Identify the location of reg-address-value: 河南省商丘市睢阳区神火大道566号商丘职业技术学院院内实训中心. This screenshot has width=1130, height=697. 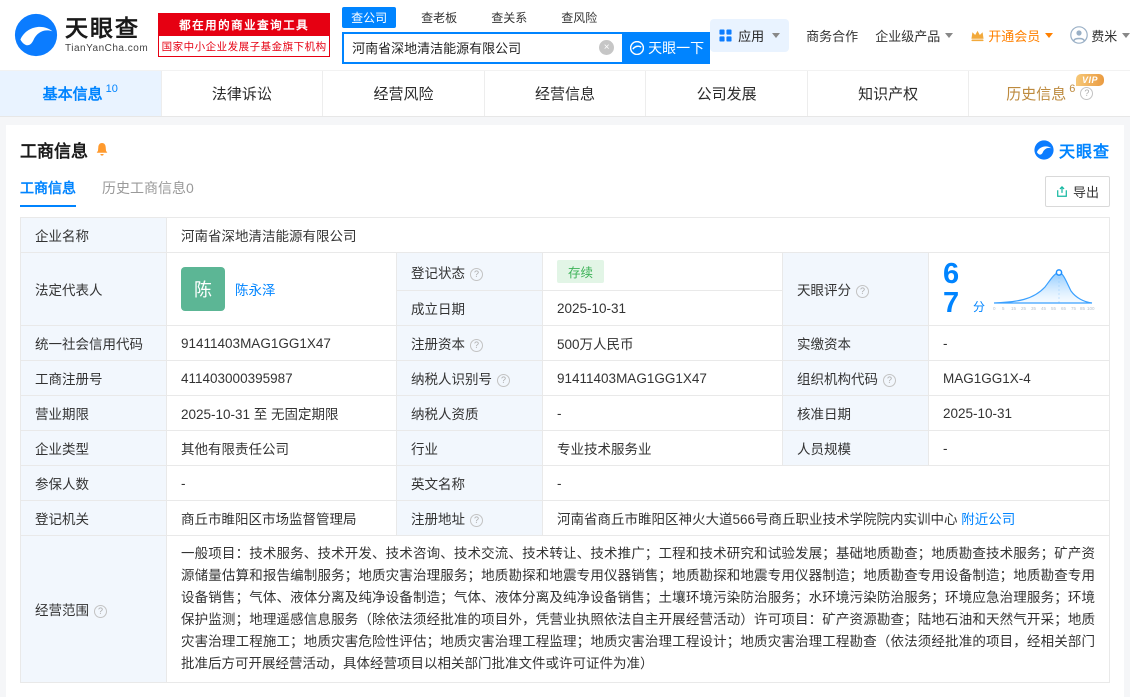
(757, 519).